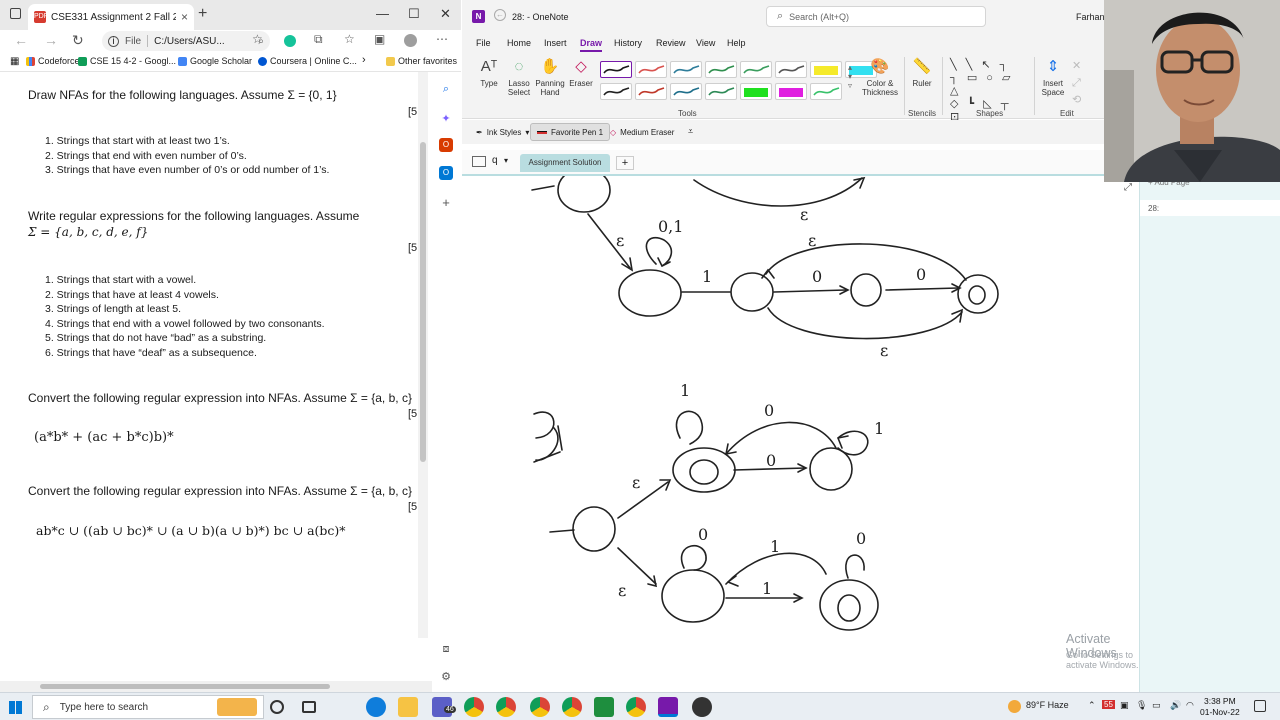  Describe the element at coordinates (671, 43) in the screenshot. I see `tab-review: Review` at that location.